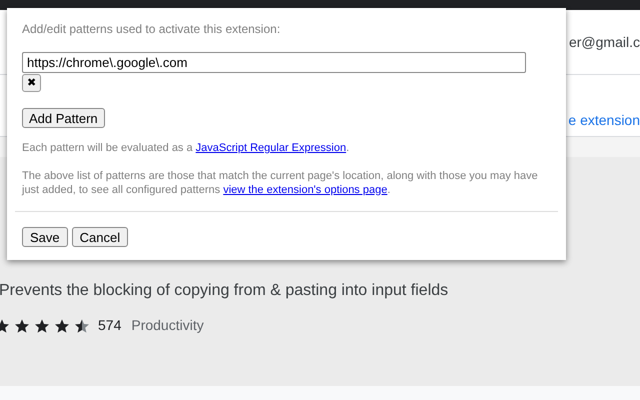 The width and height of the screenshot is (640, 400). I want to click on save-button: Save, so click(45, 236).